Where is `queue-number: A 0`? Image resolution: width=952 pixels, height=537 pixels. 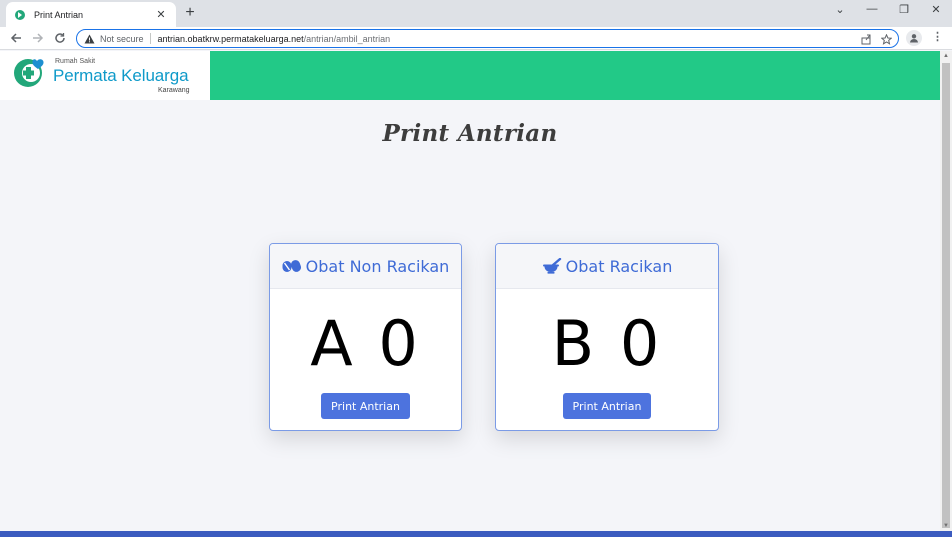 queue-number: A 0 is located at coordinates (365, 343).